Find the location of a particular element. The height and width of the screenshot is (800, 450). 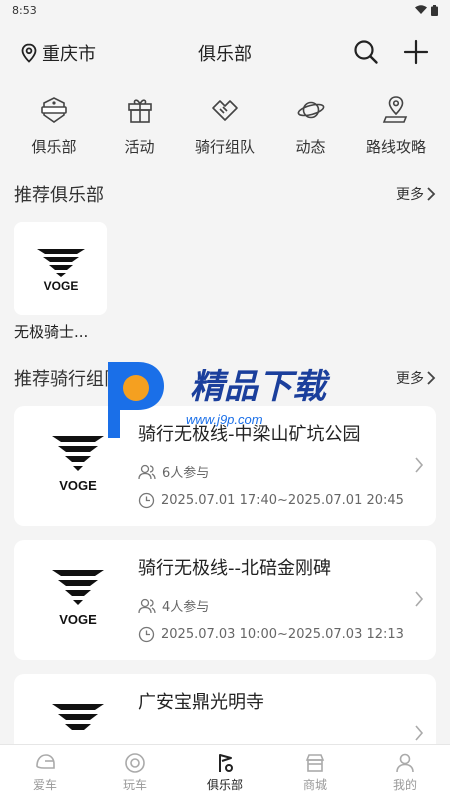

tab-mine: 我的 is located at coordinates (405, 772).